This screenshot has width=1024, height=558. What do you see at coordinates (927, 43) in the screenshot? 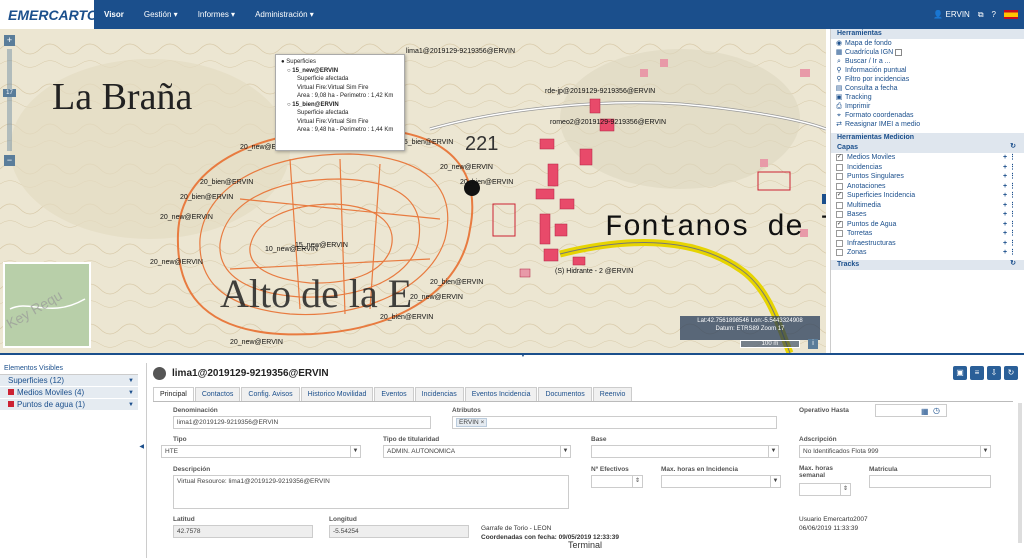
I see `tool-mapa-fondo: ◉ Mapa de fondo` at bounding box center [927, 43].